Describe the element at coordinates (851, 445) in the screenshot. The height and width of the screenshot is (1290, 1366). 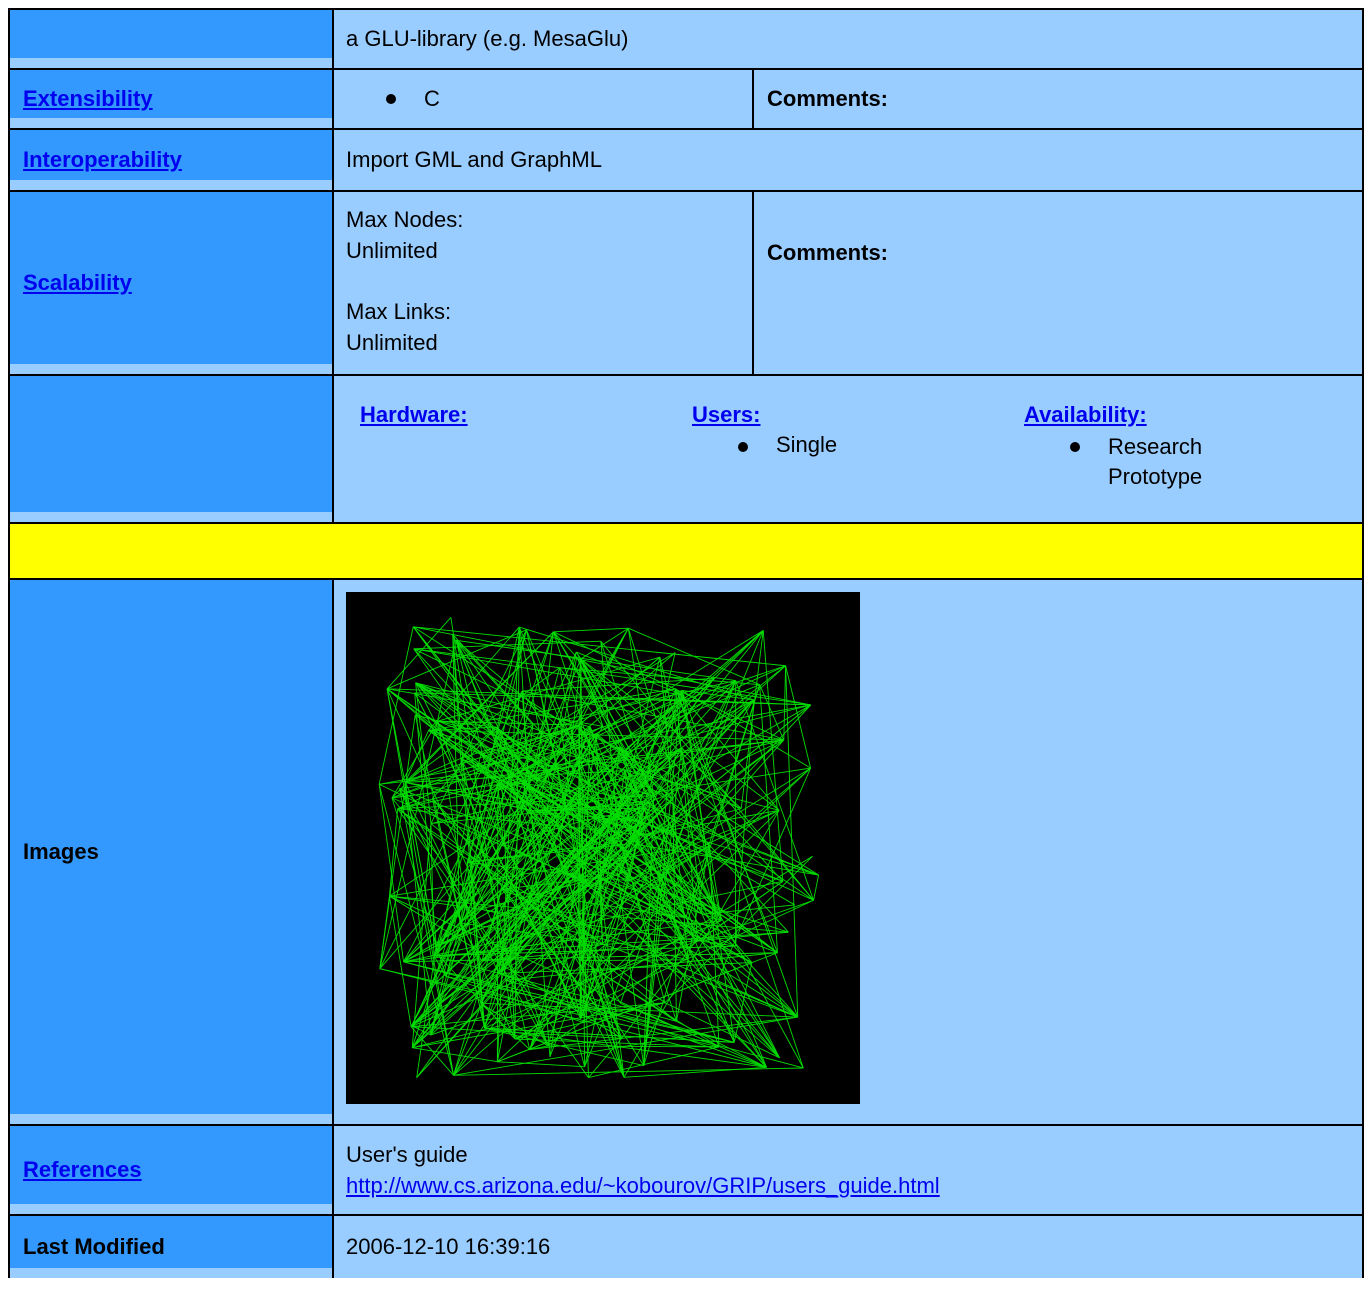
I see `users-list-item: Single` at that location.